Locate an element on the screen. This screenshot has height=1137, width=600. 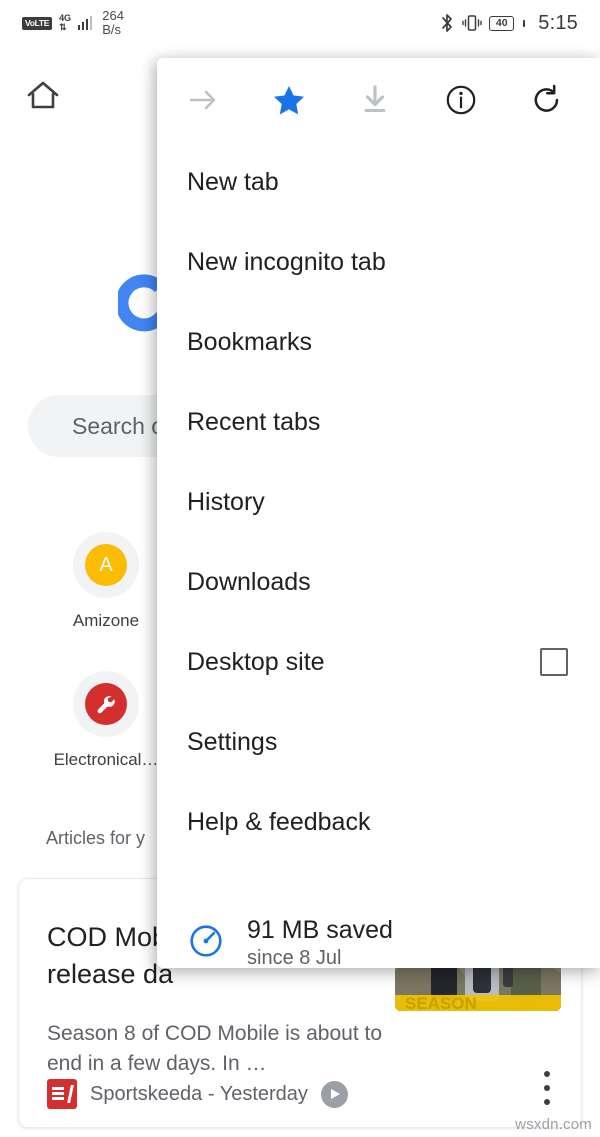
signal-strength-icon is located at coordinates (85, 23).